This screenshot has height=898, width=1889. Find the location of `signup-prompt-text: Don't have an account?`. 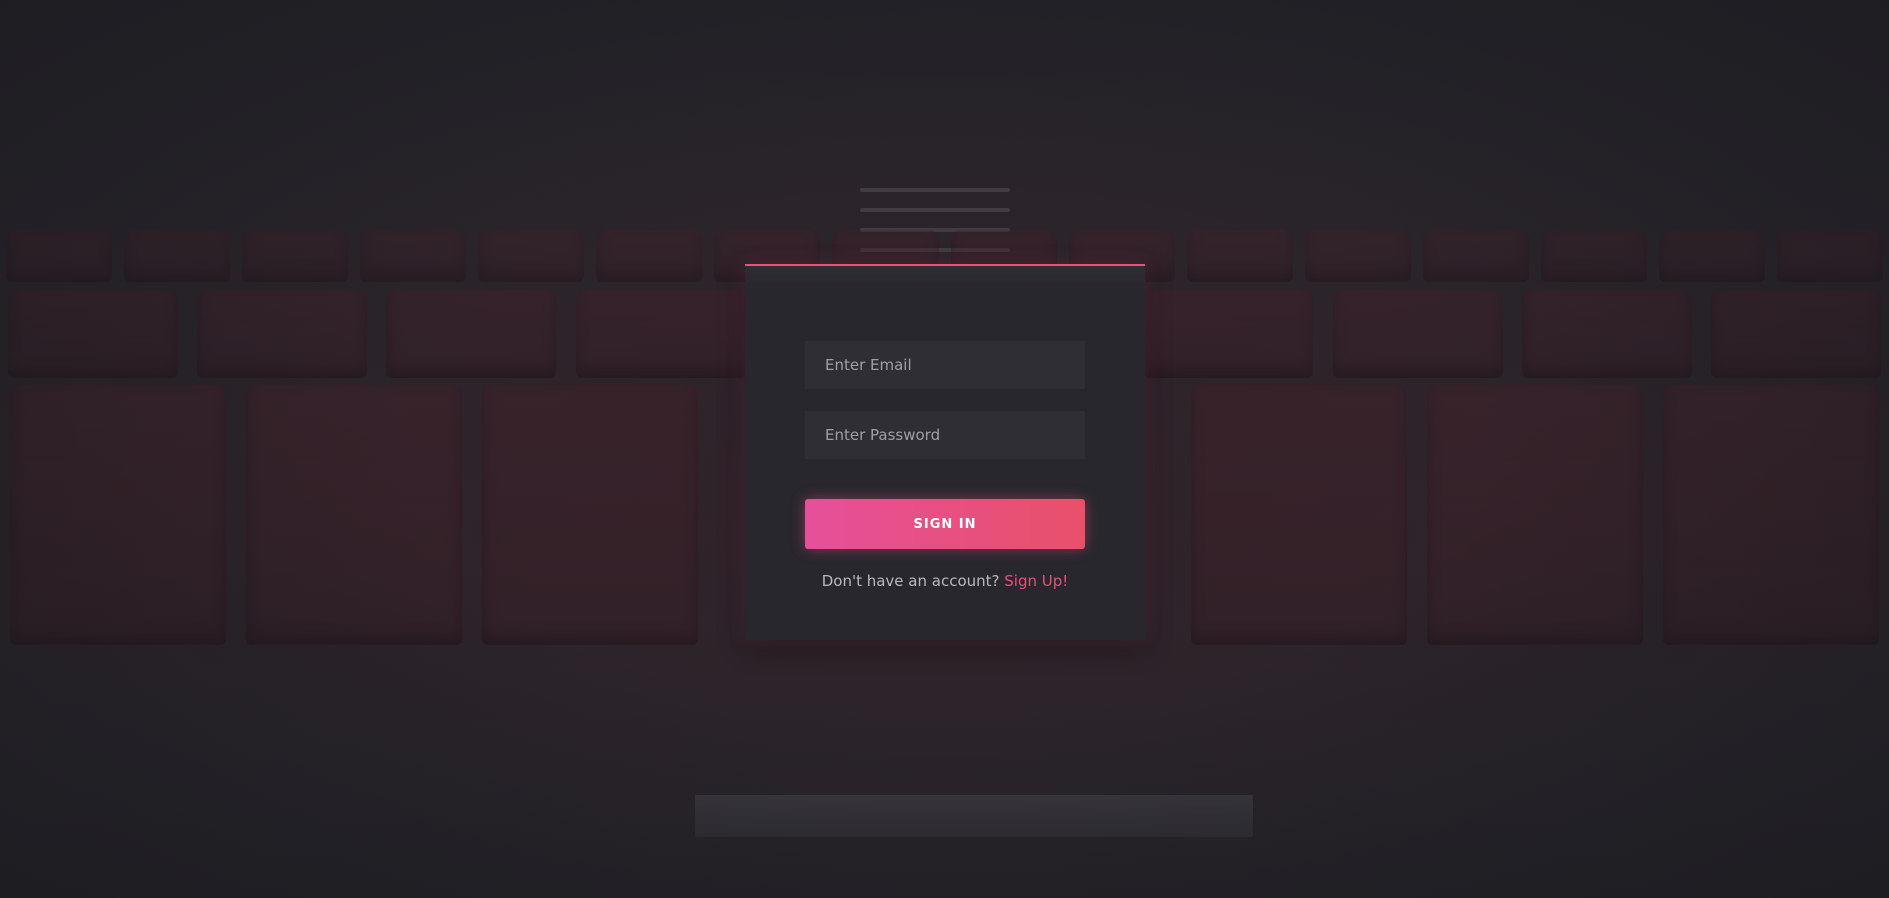

signup-prompt-text: Don't have an account? is located at coordinates (910, 581).